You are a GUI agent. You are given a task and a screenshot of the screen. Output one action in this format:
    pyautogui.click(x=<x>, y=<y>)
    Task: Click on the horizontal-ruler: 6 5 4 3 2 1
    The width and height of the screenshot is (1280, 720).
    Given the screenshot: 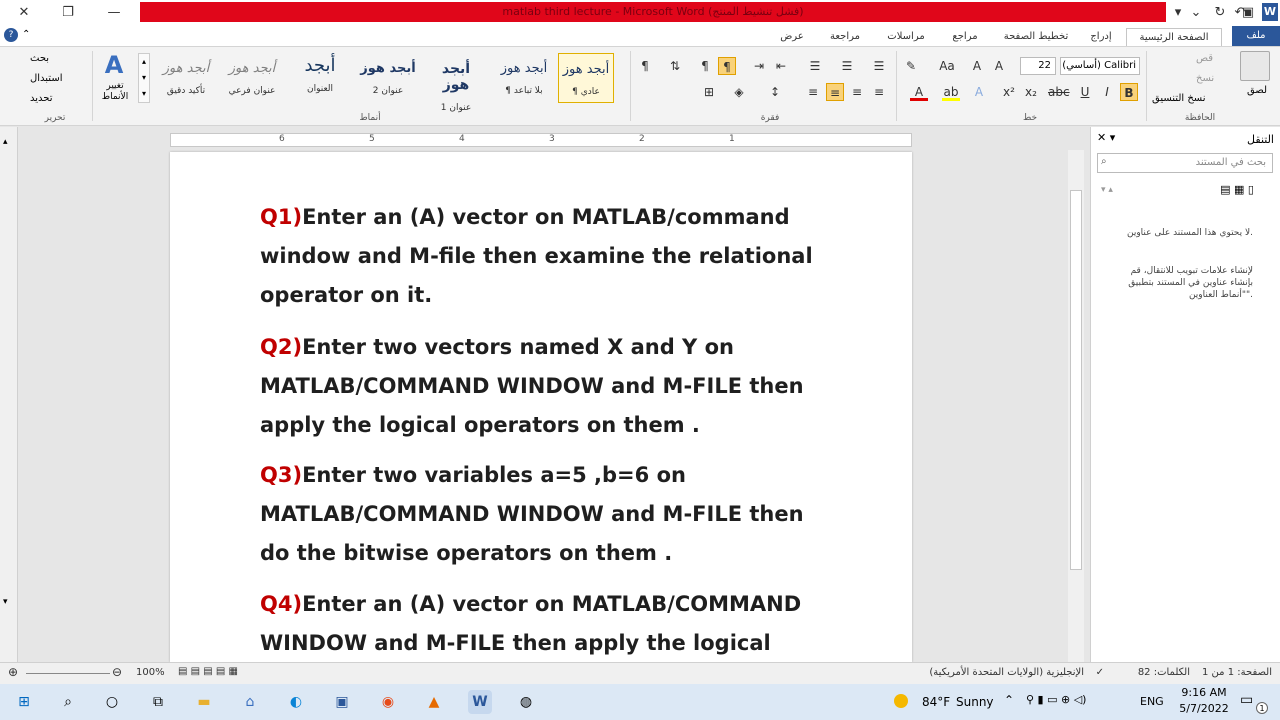 What is the action you would take?
    pyautogui.click(x=541, y=140)
    